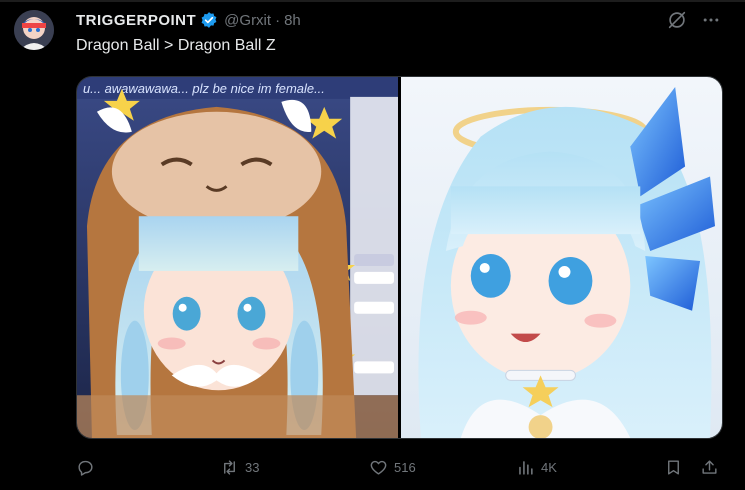  Describe the element at coordinates (209, 20) in the screenshot. I see `verified-badge-icon` at that location.